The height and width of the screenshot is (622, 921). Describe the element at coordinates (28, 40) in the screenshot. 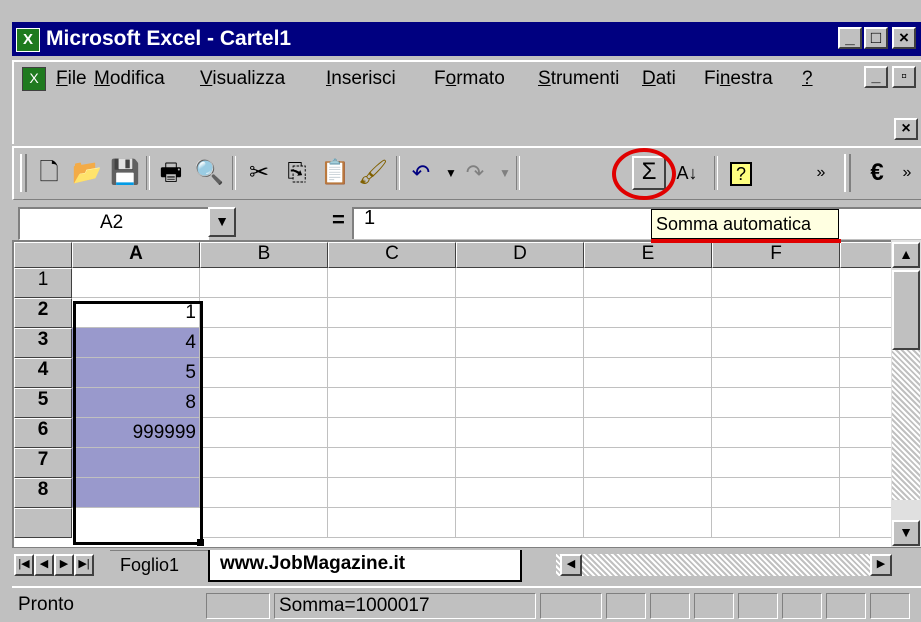

I see `excel-app-icon: X` at that location.